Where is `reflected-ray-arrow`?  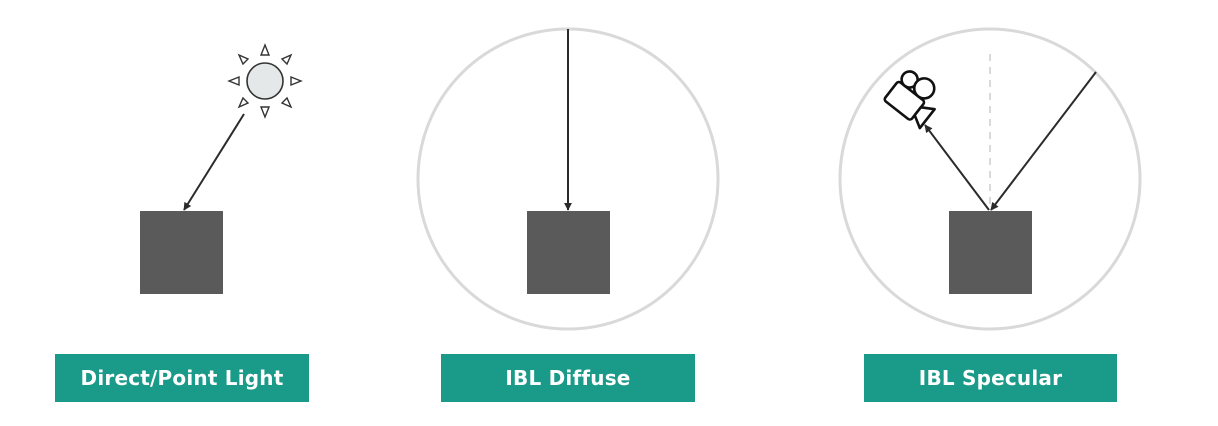
reflected-ray-arrow is located at coordinates (957, 167).